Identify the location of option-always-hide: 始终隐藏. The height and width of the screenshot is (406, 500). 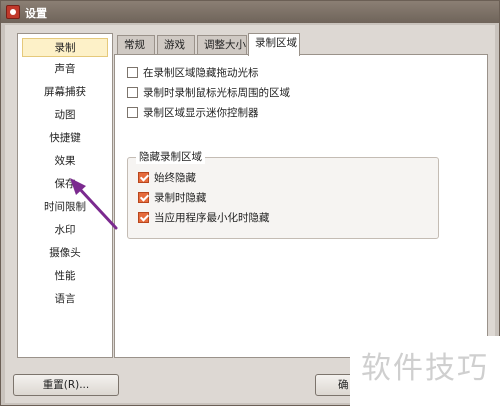
(167, 178).